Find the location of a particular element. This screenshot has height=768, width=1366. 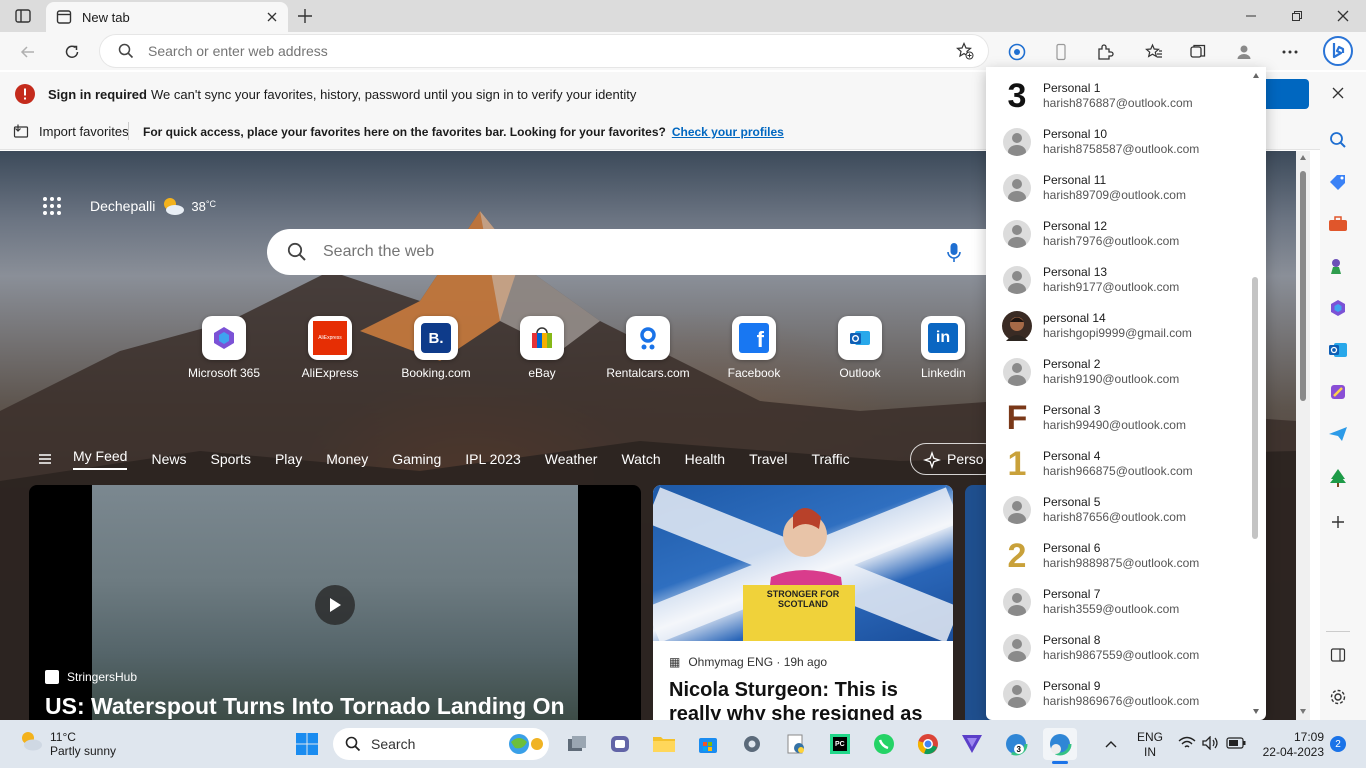

file-explorer-icon is located at coordinates (664, 744).